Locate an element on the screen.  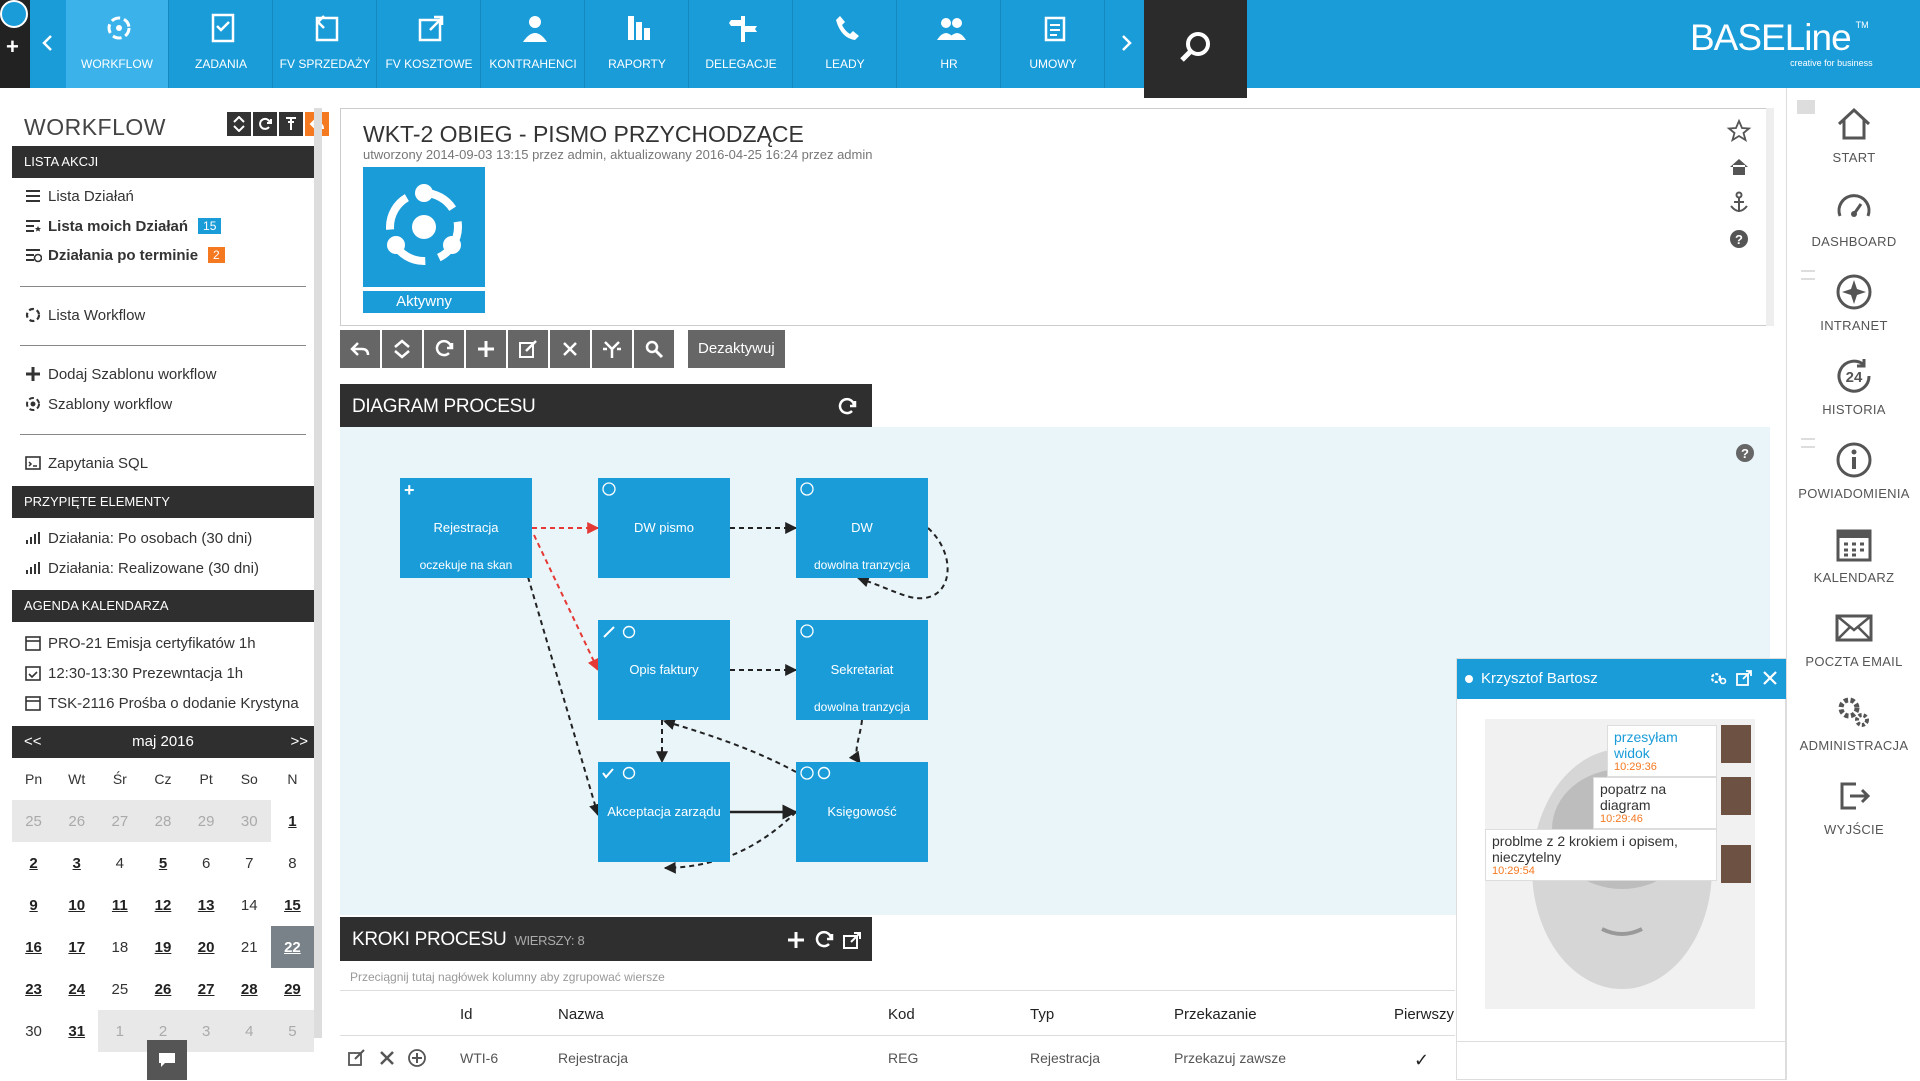
calendar-day: 25 is located at coordinates (120, 989).